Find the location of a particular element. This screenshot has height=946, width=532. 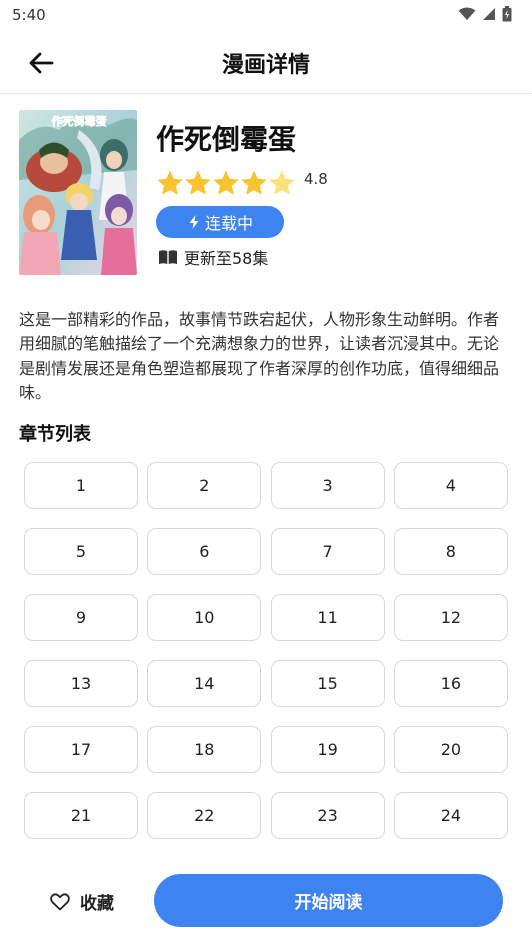

chapter-button: 21 is located at coordinates (81, 815).